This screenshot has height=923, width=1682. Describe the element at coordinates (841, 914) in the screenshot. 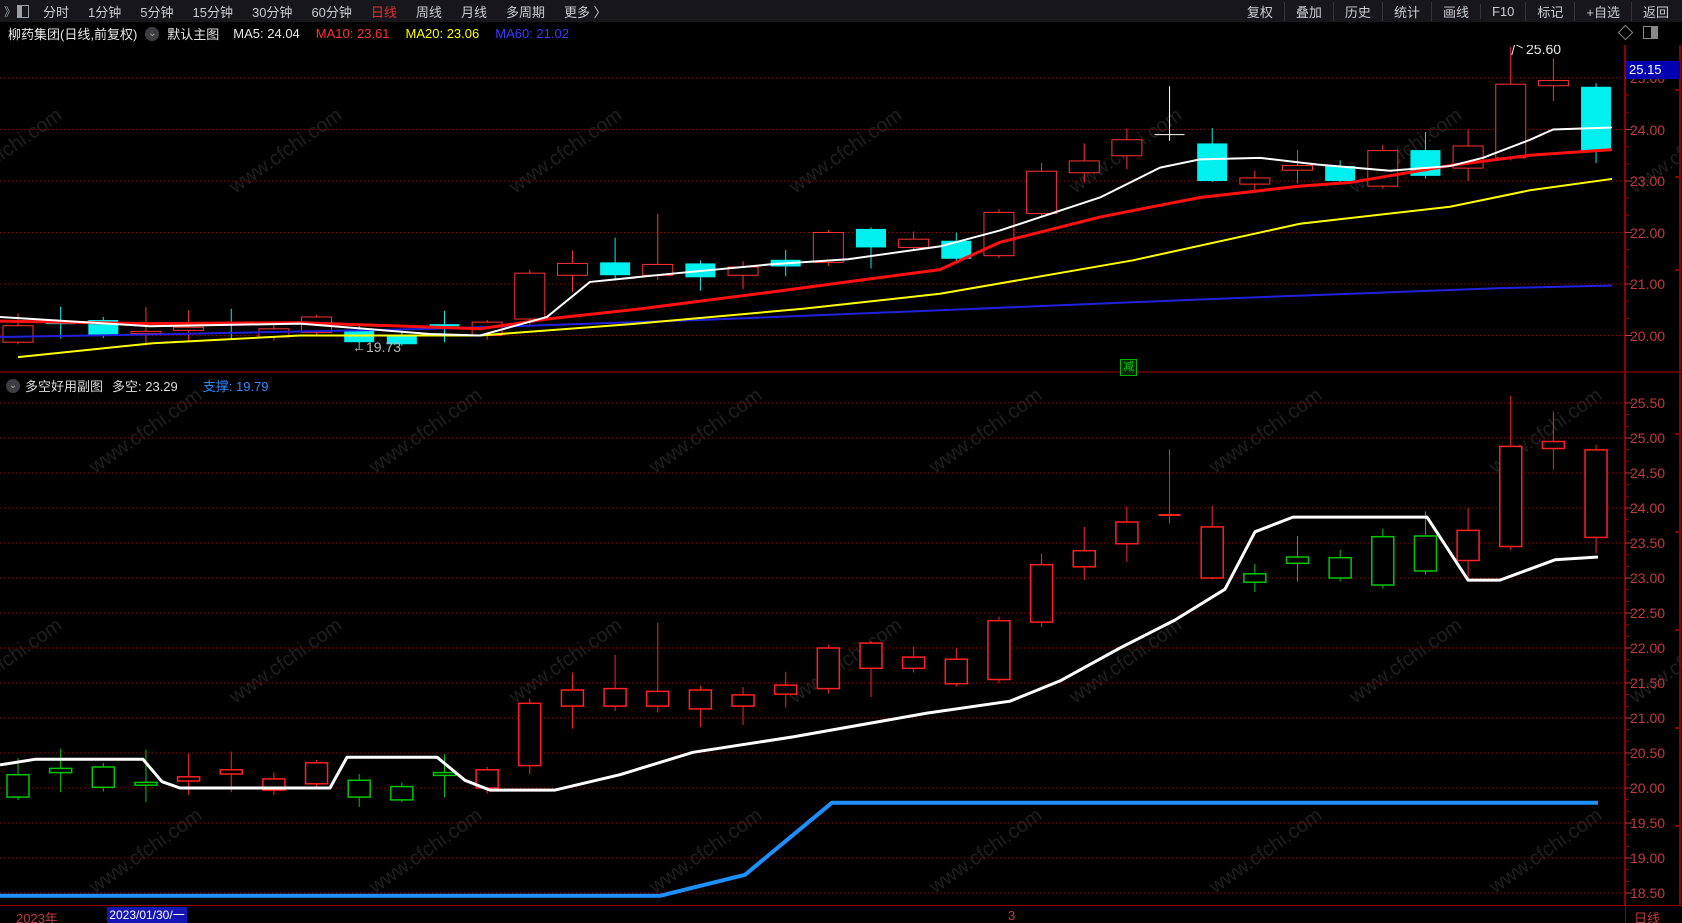

I see `bottom-bar: 2023年 2023/01/30/一 3 日线` at that location.